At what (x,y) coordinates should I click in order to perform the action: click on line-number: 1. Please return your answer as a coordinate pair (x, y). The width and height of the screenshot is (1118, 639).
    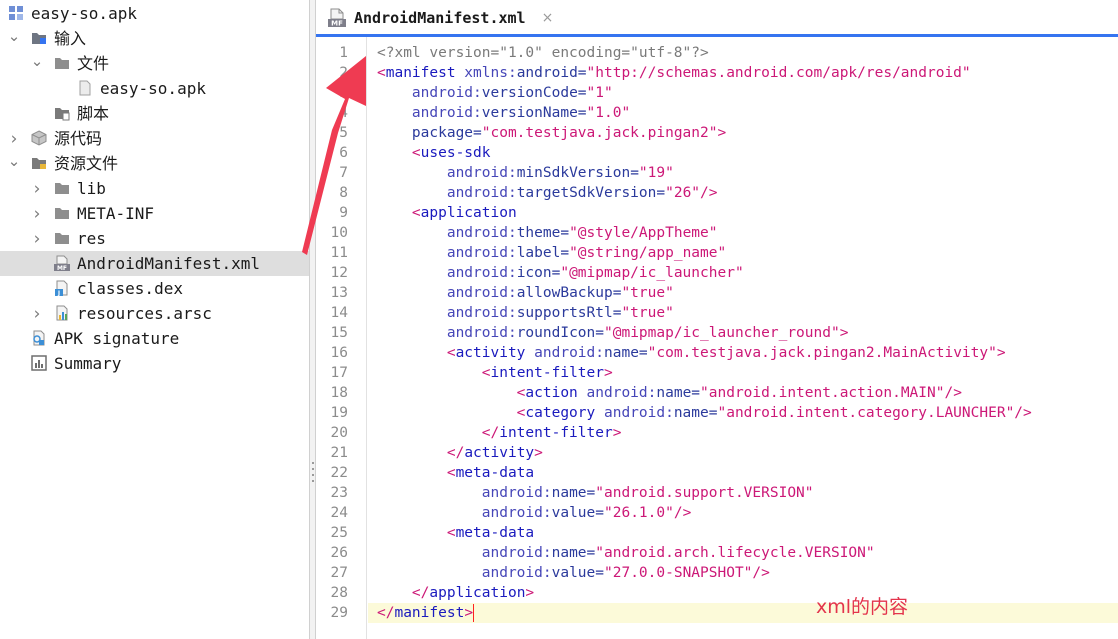
    Looking at the image, I should click on (343, 53).